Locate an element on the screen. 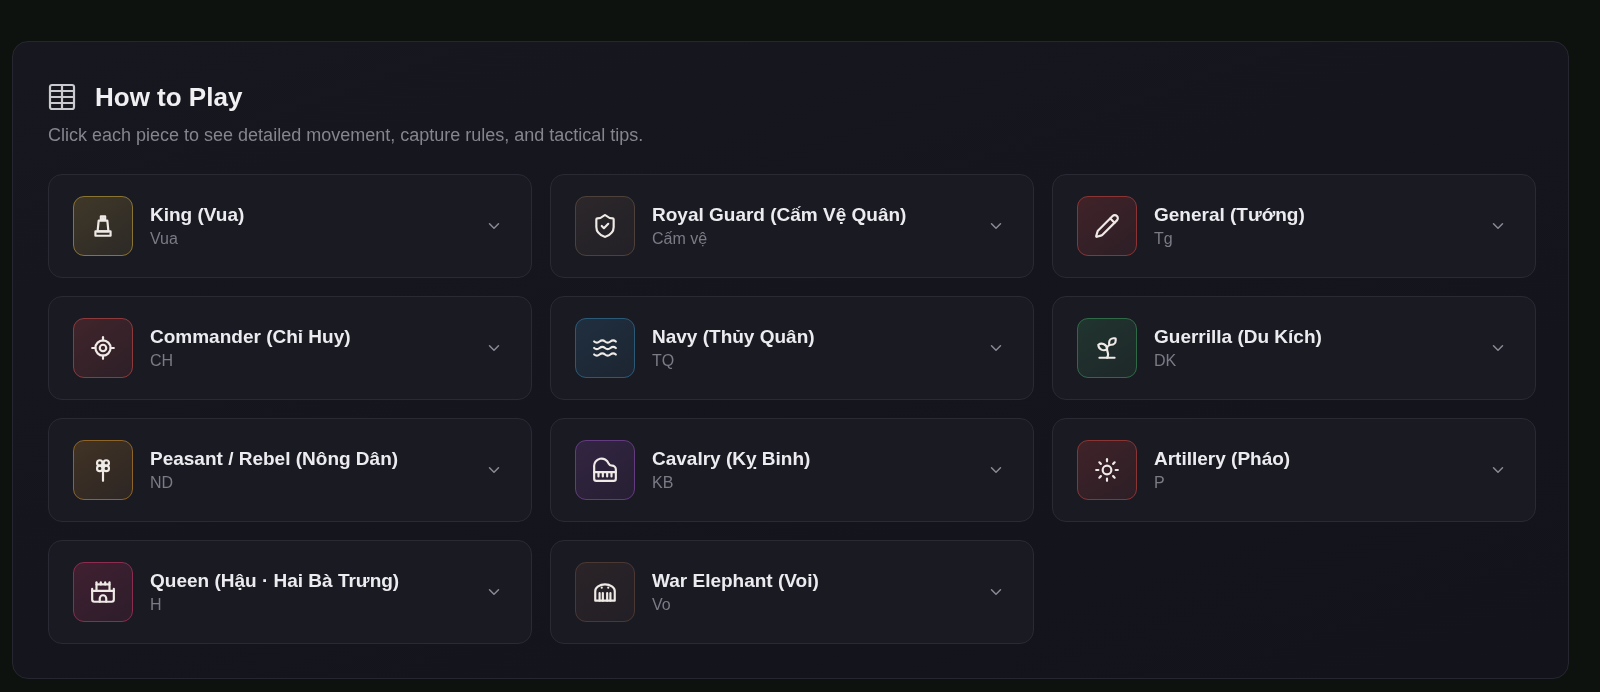  piece-card: Guerrilla (Du Kích) DK is located at coordinates (1294, 348).